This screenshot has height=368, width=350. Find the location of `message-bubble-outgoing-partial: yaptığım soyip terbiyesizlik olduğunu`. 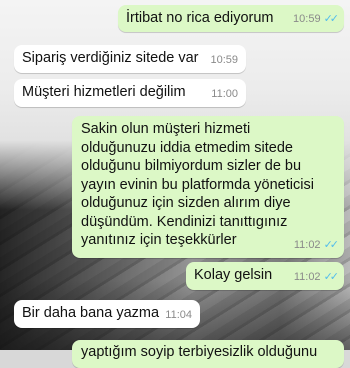

message-bubble-outgoing-partial: yaptığım soyip terbiyesizlik olduğunu is located at coordinates (208, 354).